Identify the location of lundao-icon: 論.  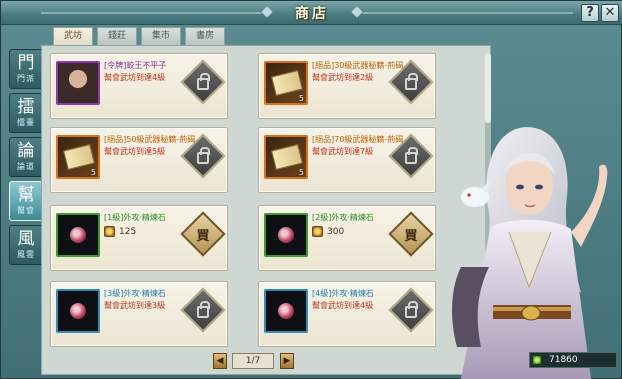
(26, 151).